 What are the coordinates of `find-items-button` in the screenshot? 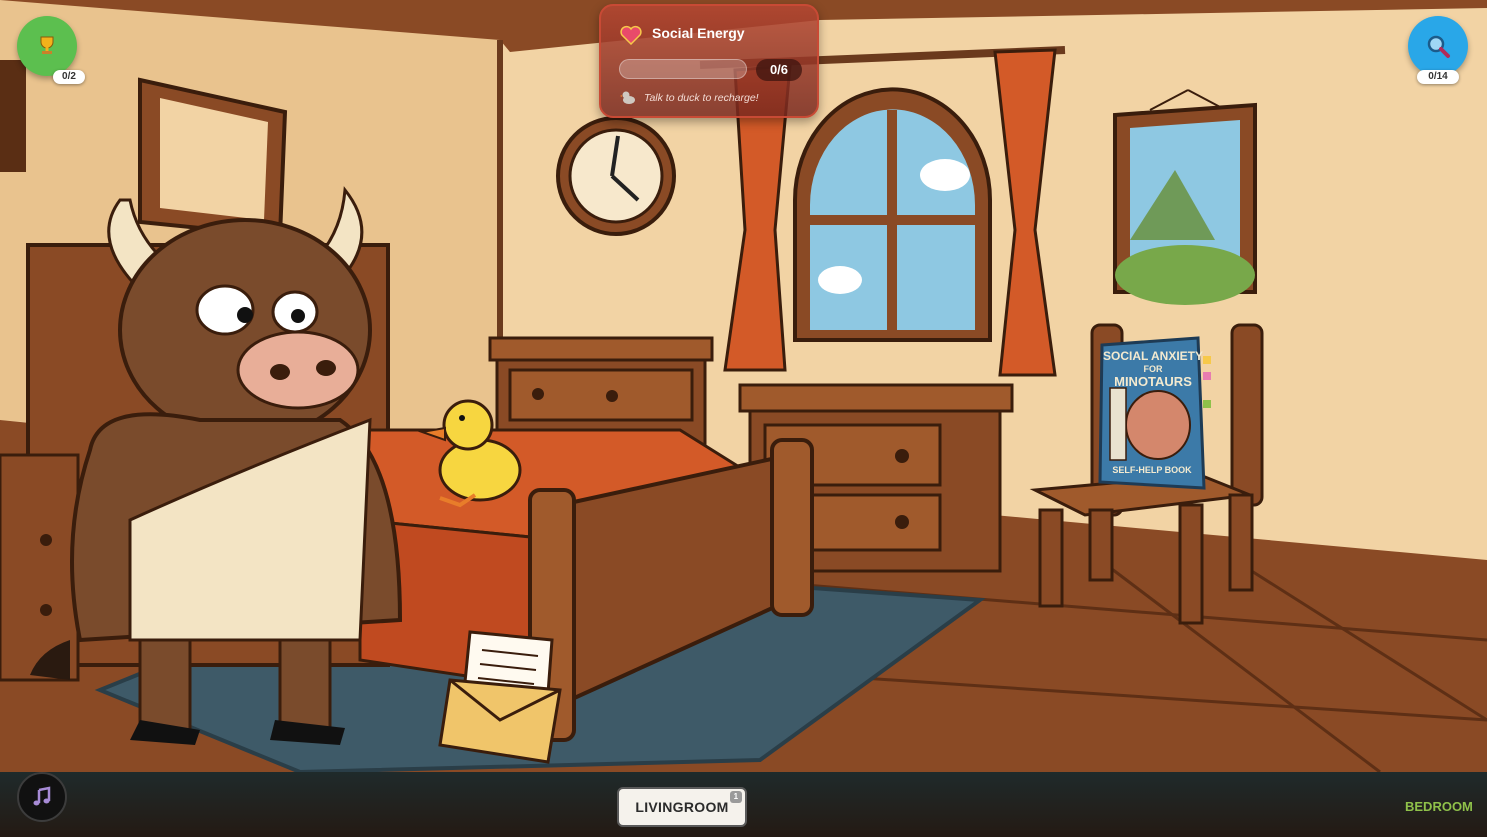 It's located at (1438, 46).